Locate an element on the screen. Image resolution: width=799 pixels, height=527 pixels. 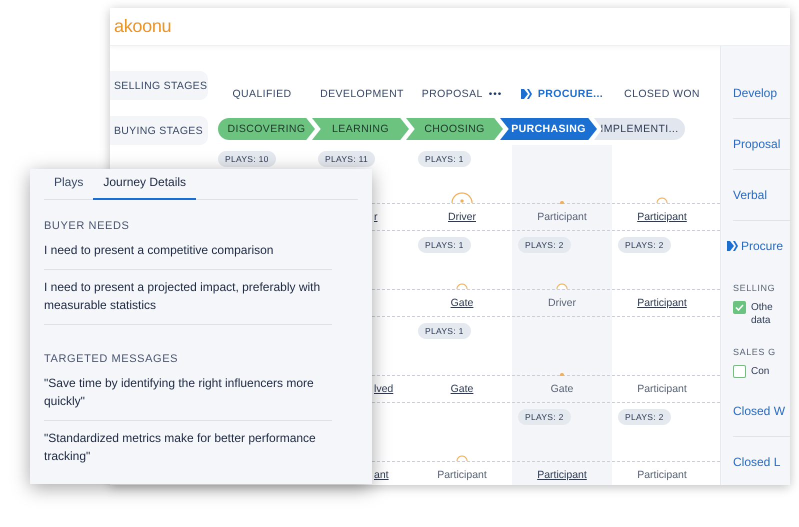
selling-stage: CLOSED WON is located at coordinates (662, 94).